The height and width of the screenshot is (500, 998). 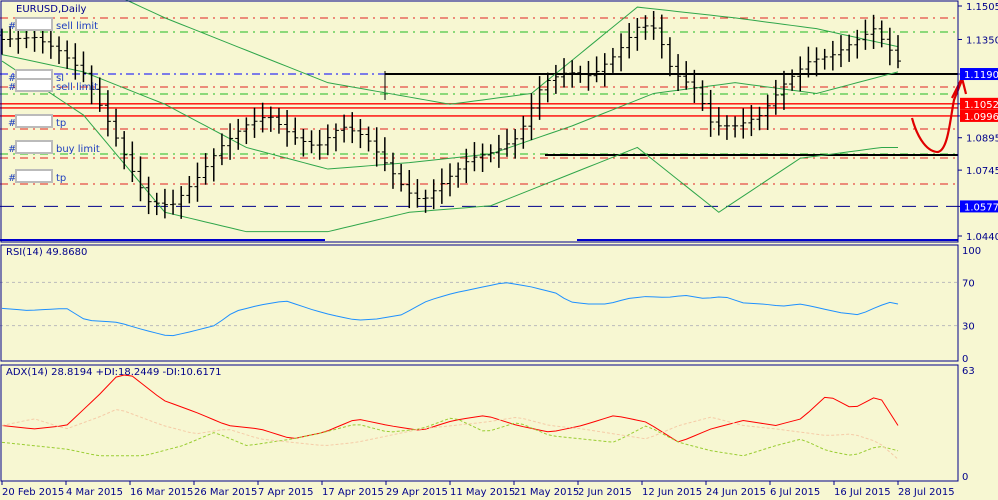 I want to click on time-tick-label: 16 Jul 2015, so click(x=862, y=492).